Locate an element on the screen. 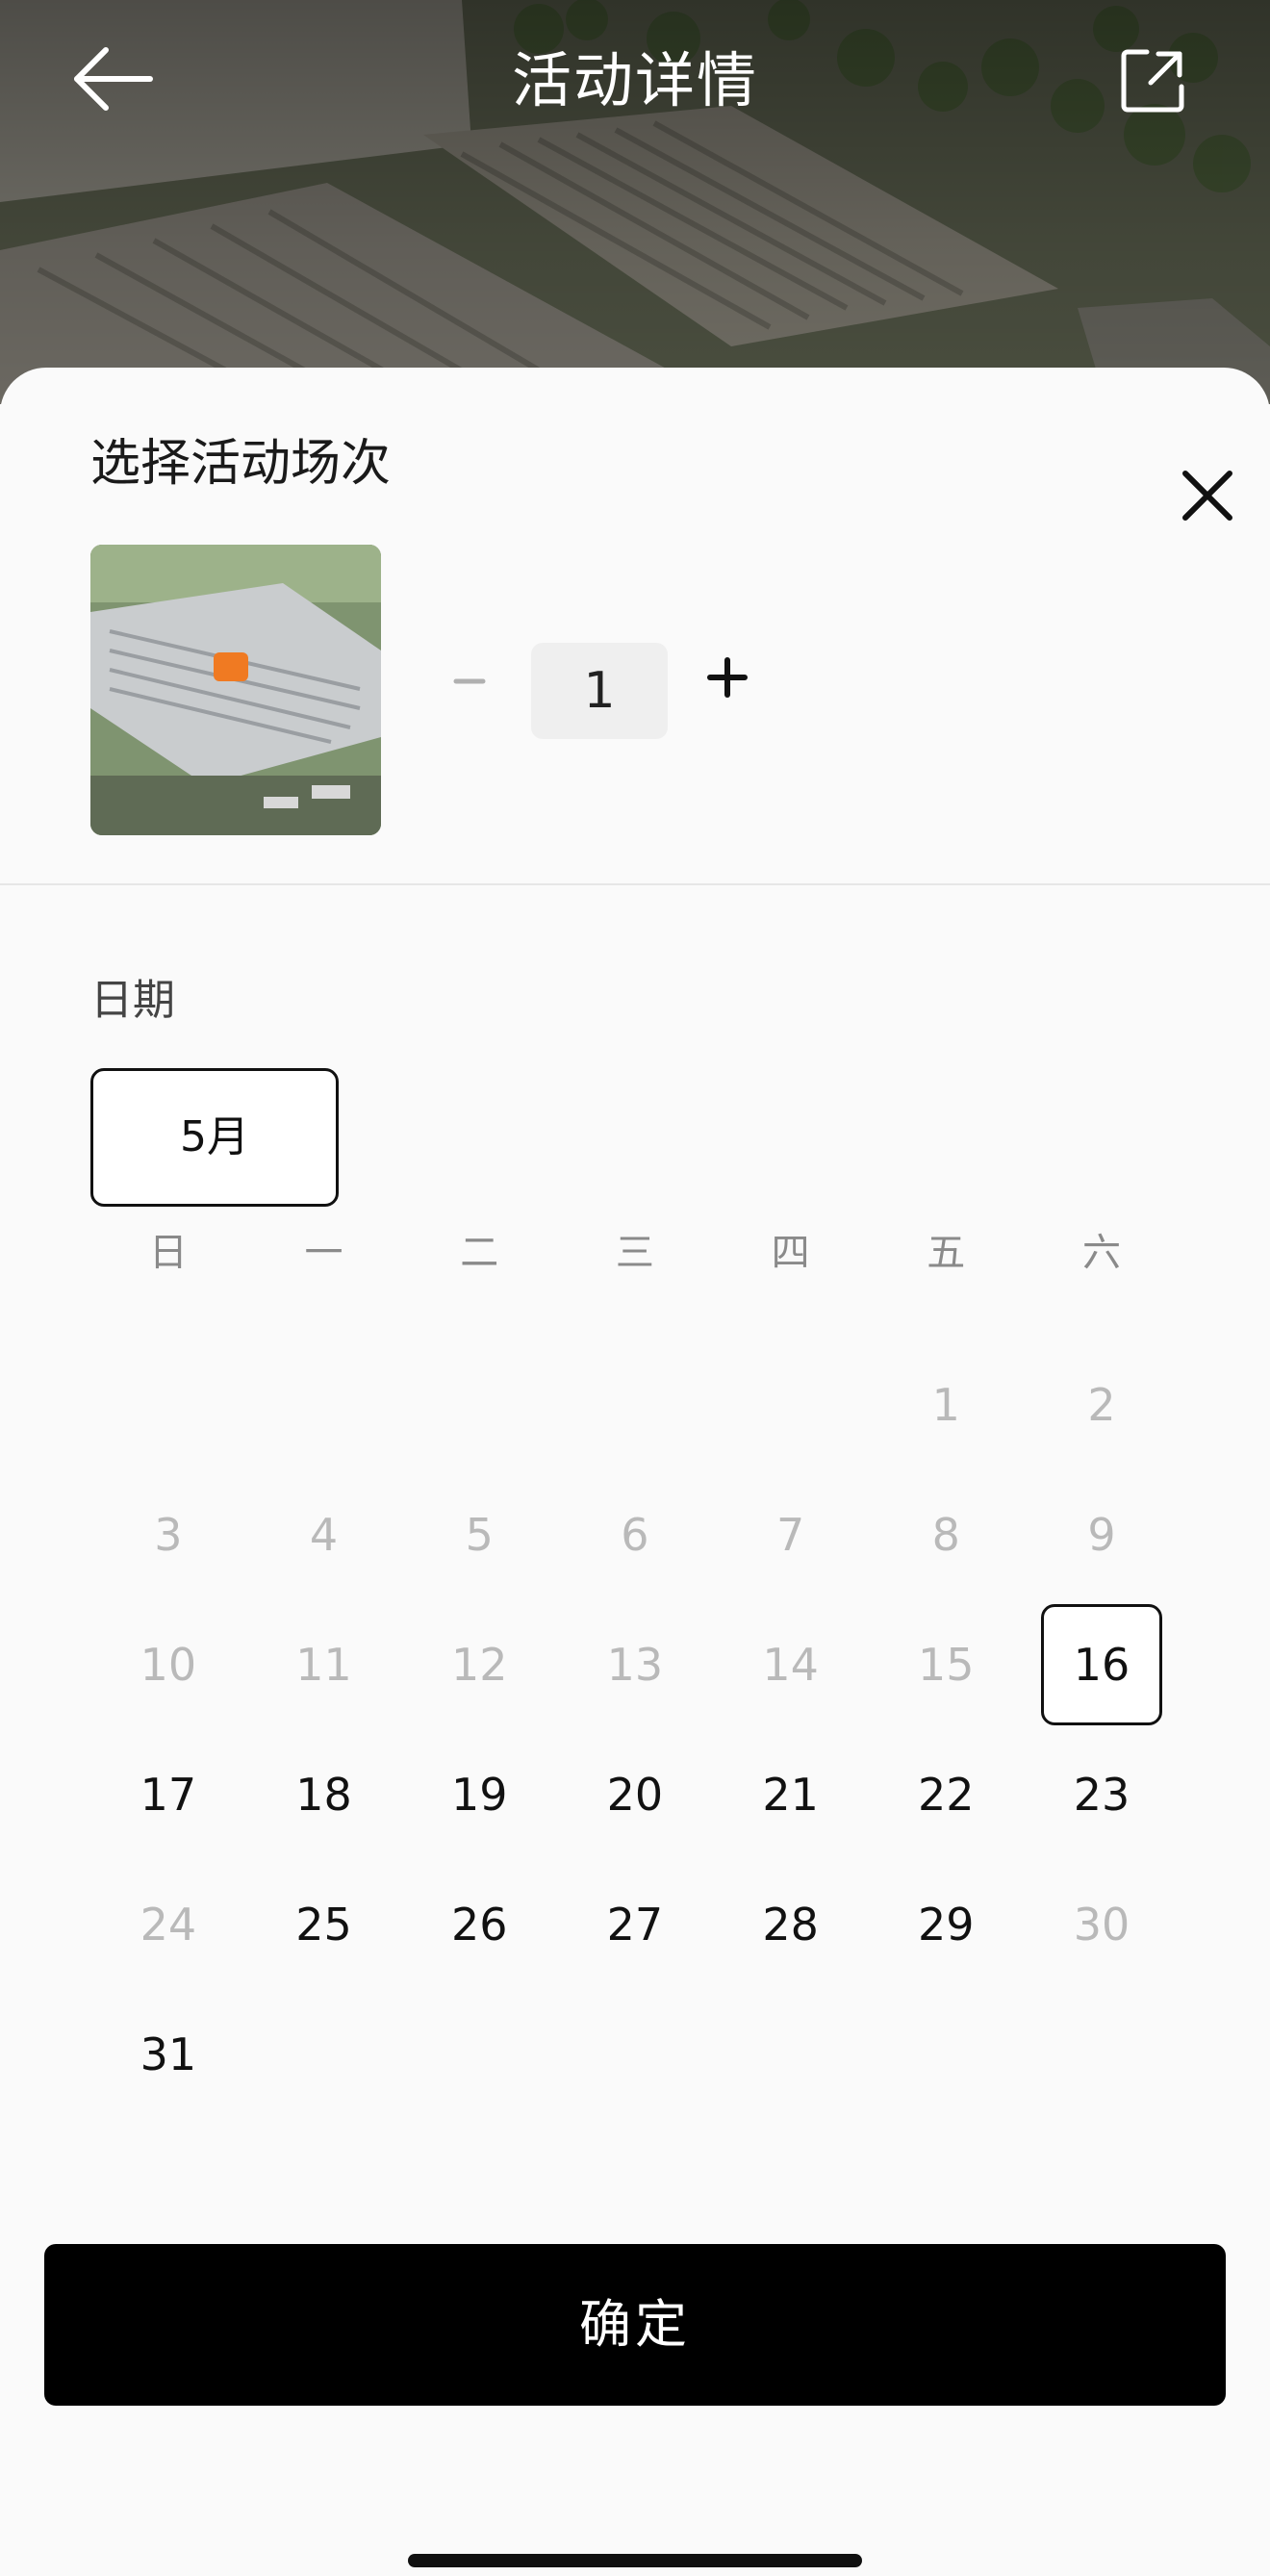 The width and height of the screenshot is (1270, 2576). calendar-day-18: 18 is located at coordinates (324, 1794).